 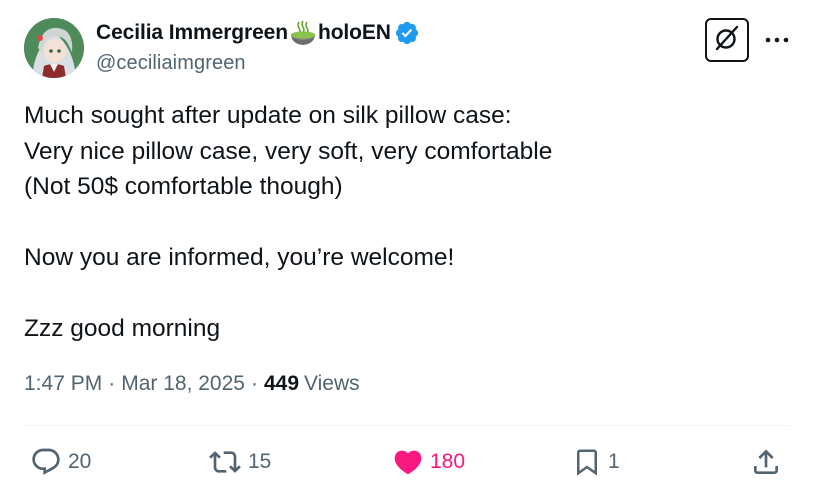 What do you see at coordinates (54, 48) in the screenshot?
I see `avatar` at bounding box center [54, 48].